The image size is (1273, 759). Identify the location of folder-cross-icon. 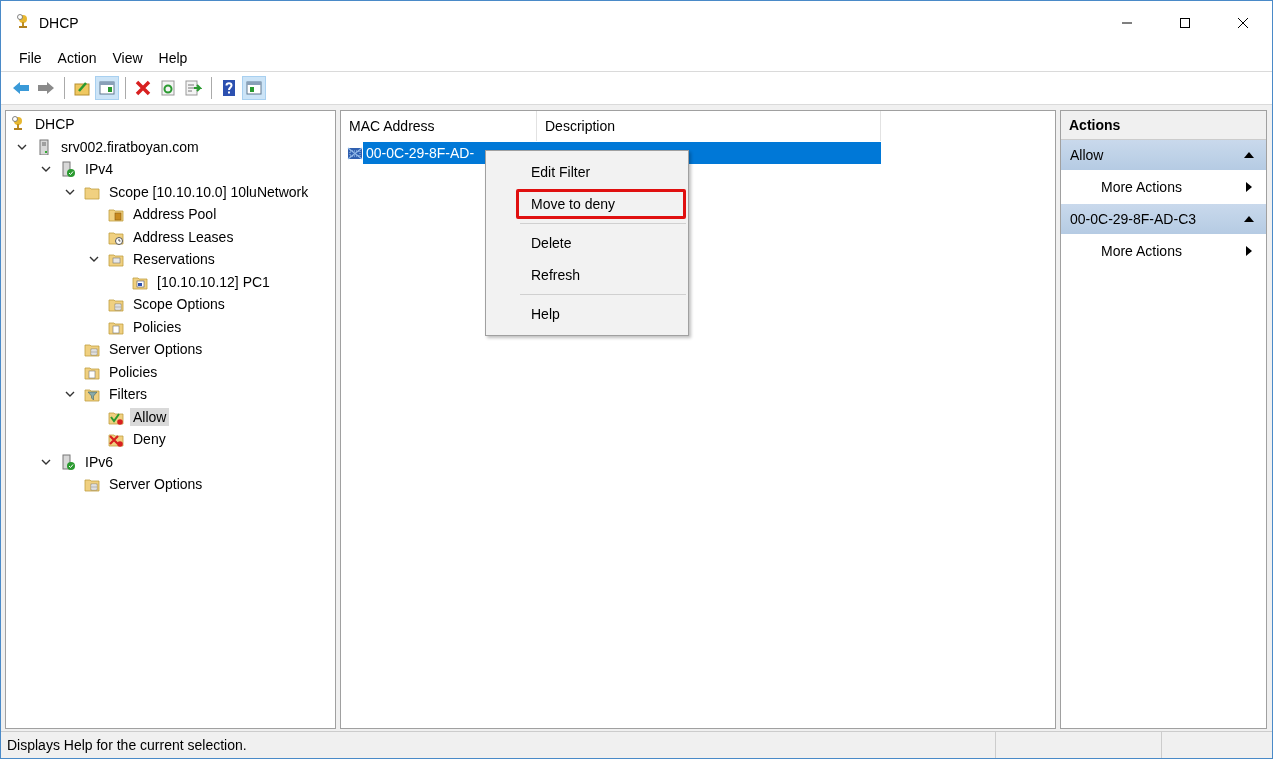
(116, 439).